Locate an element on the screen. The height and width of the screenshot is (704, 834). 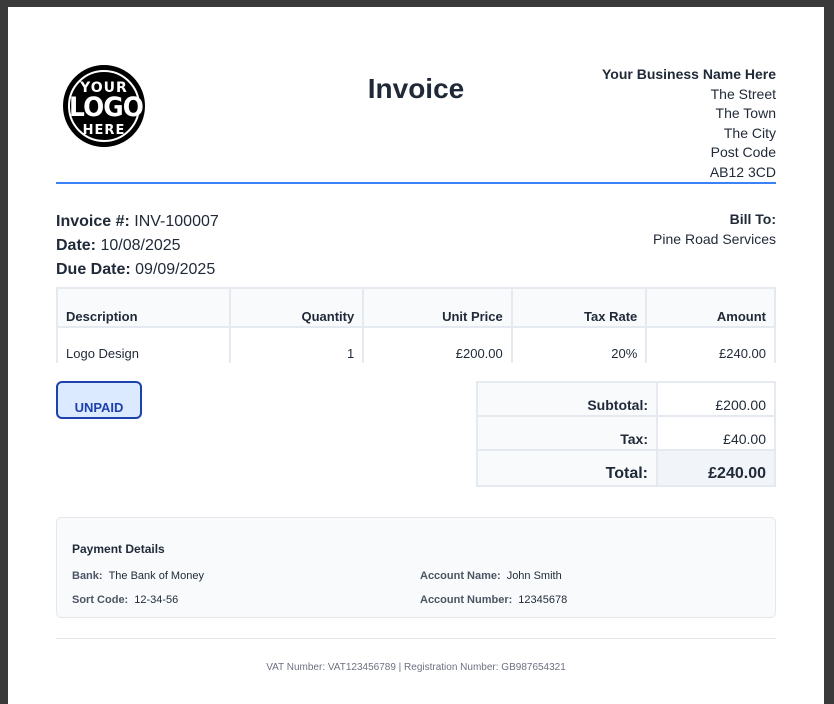
bank-field: Bank: The Bank of Money is located at coordinates (138, 576).